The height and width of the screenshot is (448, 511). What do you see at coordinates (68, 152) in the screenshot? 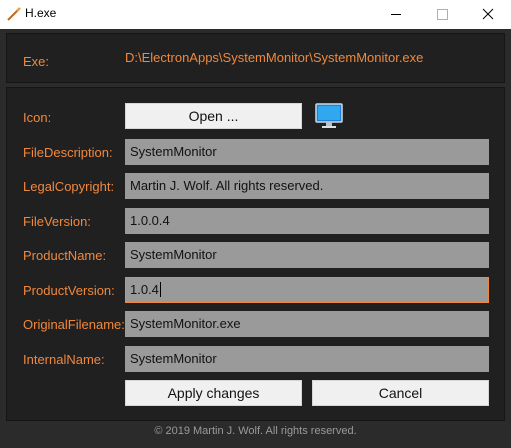
I see `file-description-label: FileDescription:` at bounding box center [68, 152].